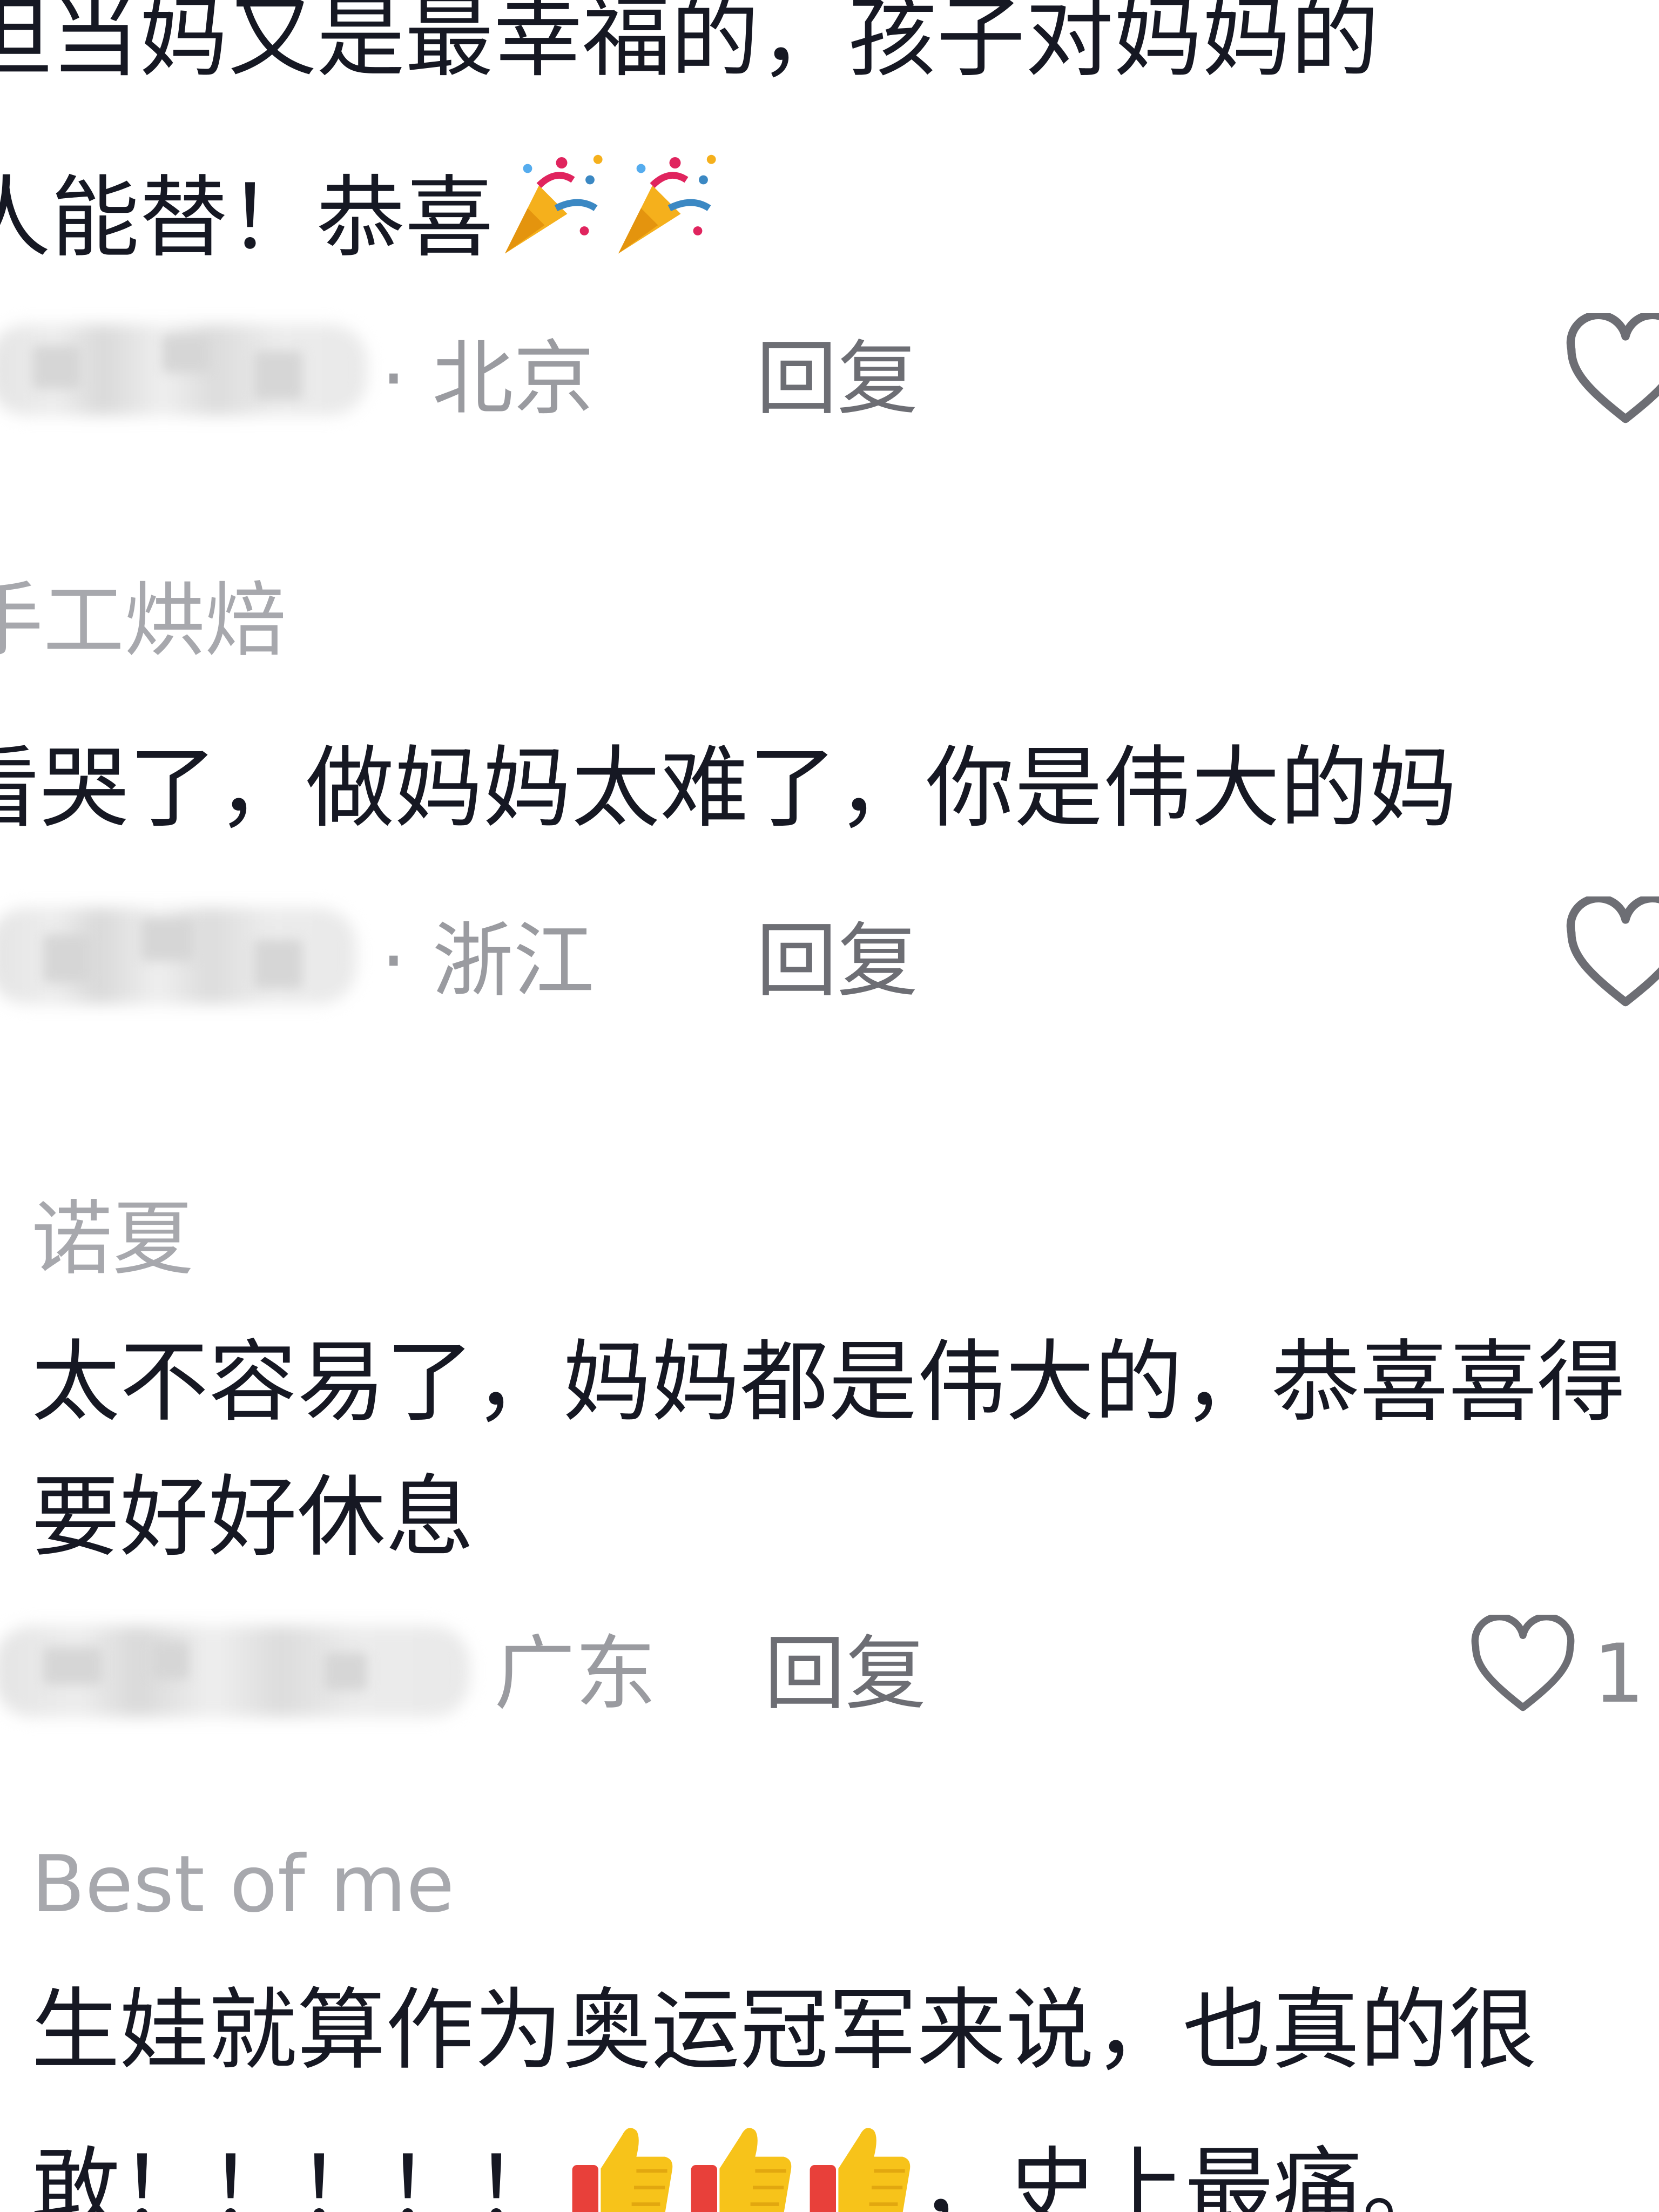  Describe the element at coordinates (1185, 2174) in the screenshot. I see `comment-4-text-line-2-end: ，史上最痛。` at that location.